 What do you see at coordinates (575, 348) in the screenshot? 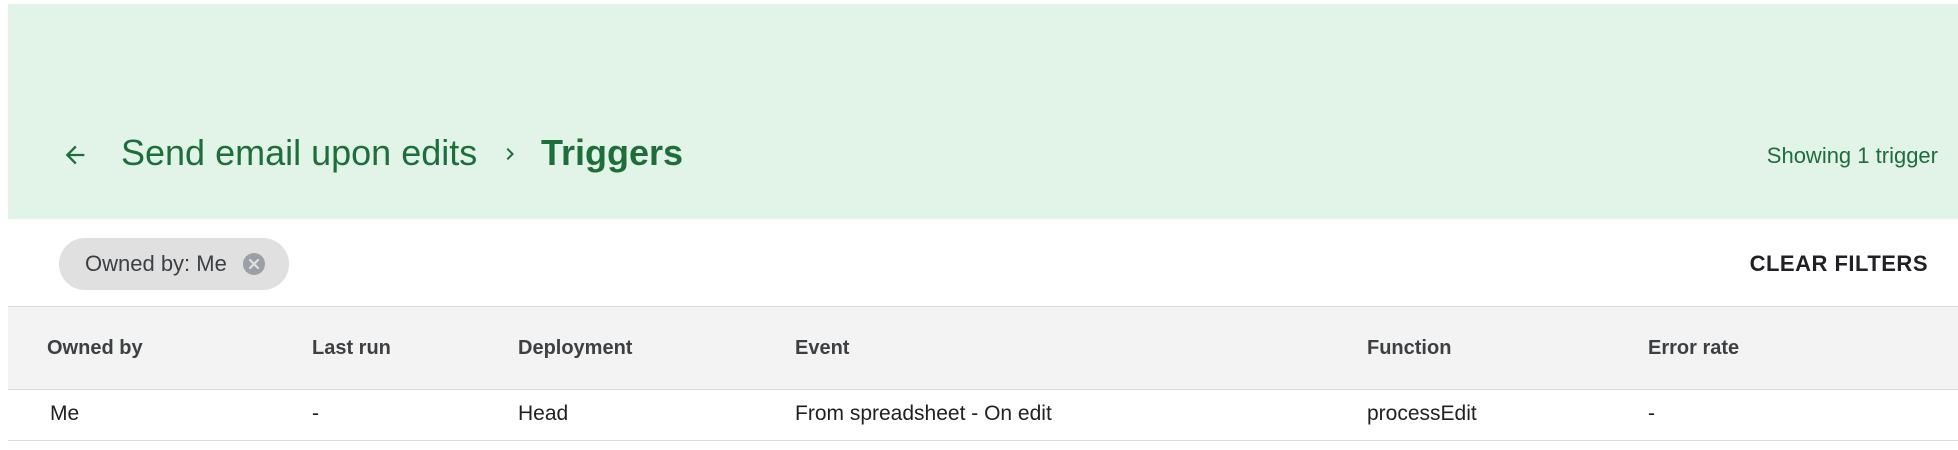
I see `column-header-deployment: Deployment` at bounding box center [575, 348].